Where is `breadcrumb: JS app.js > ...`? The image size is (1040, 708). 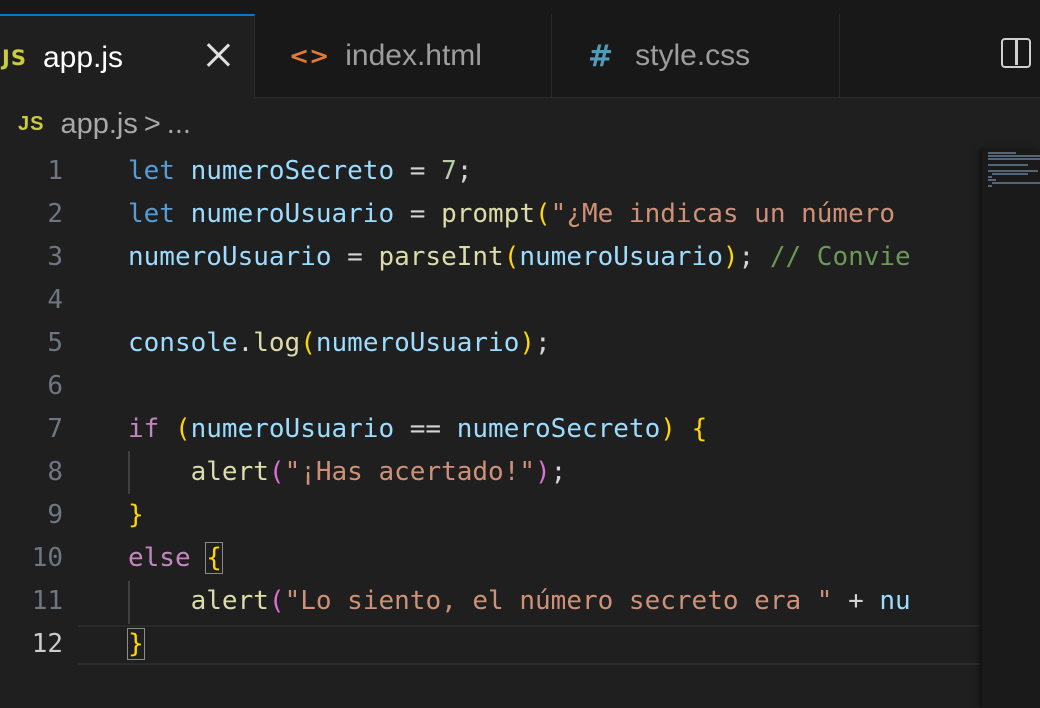 breadcrumb: JS app.js > ... is located at coordinates (104, 124).